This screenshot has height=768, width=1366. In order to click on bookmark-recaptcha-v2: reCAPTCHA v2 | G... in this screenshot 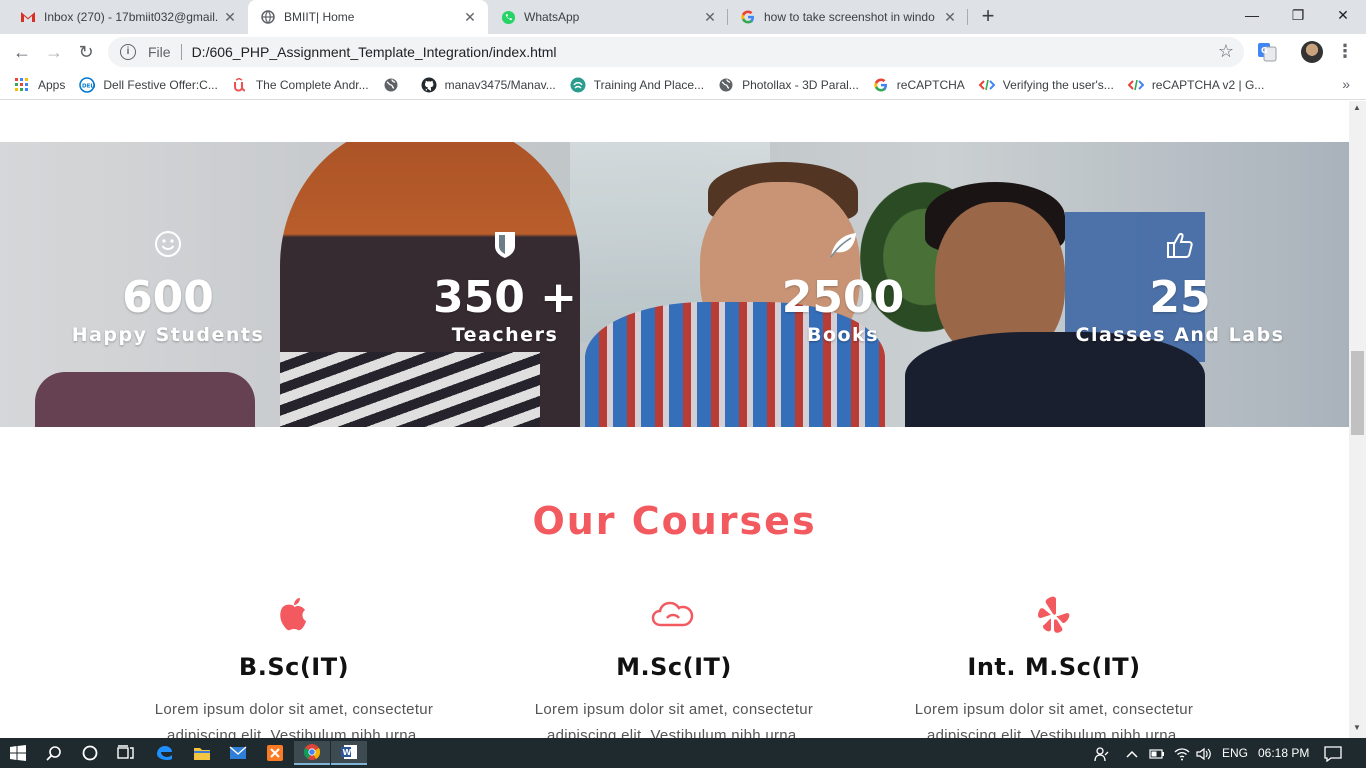, I will do `click(1196, 85)`.